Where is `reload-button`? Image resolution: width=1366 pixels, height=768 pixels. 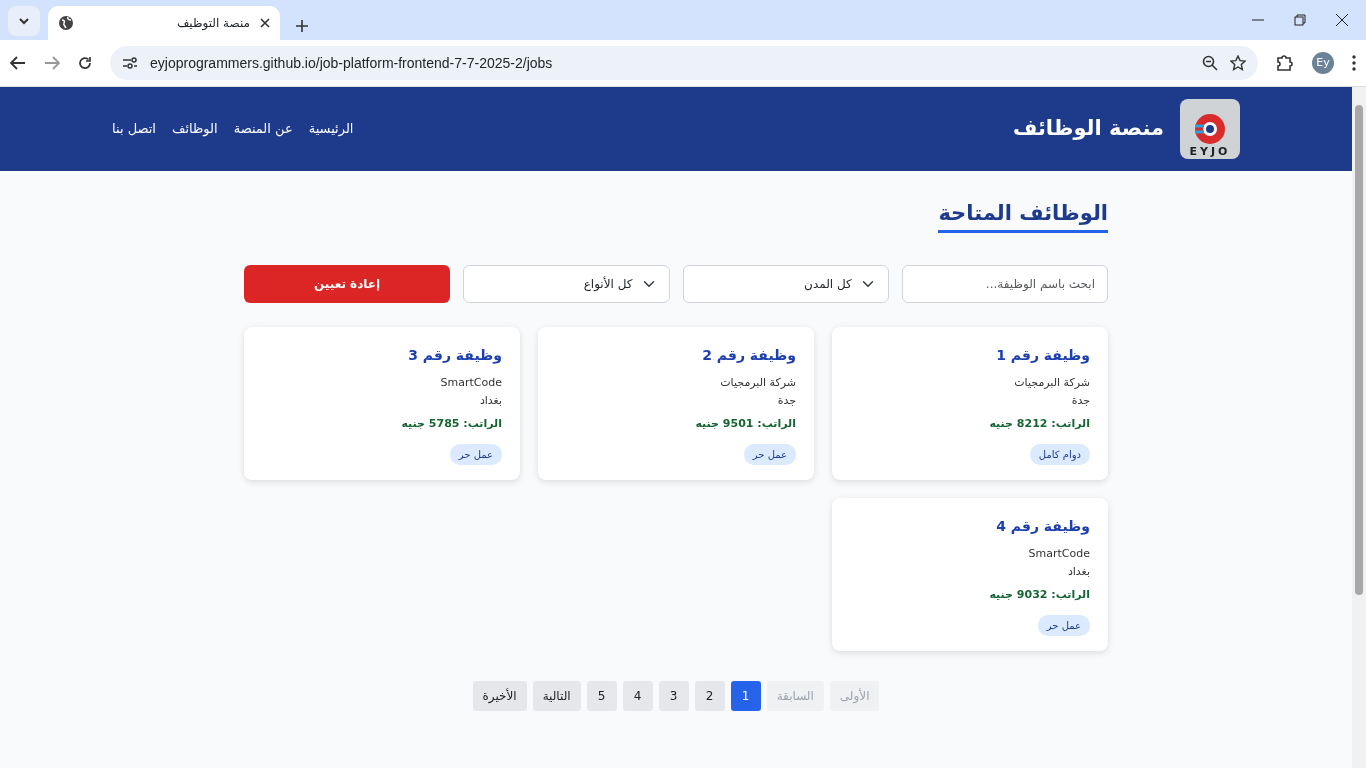
reload-button is located at coordinates (85, 63).